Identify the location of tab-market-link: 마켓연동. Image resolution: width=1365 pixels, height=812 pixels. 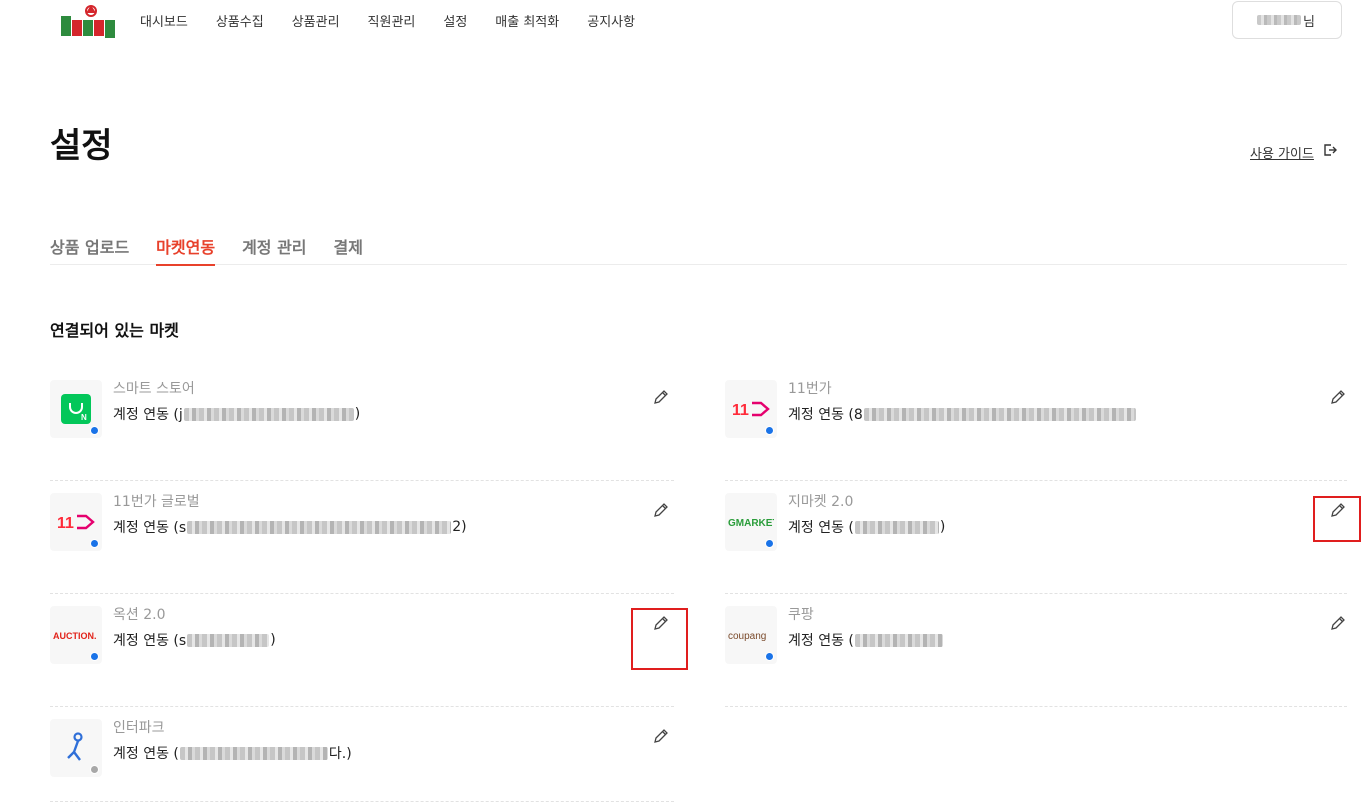
(185, 250).